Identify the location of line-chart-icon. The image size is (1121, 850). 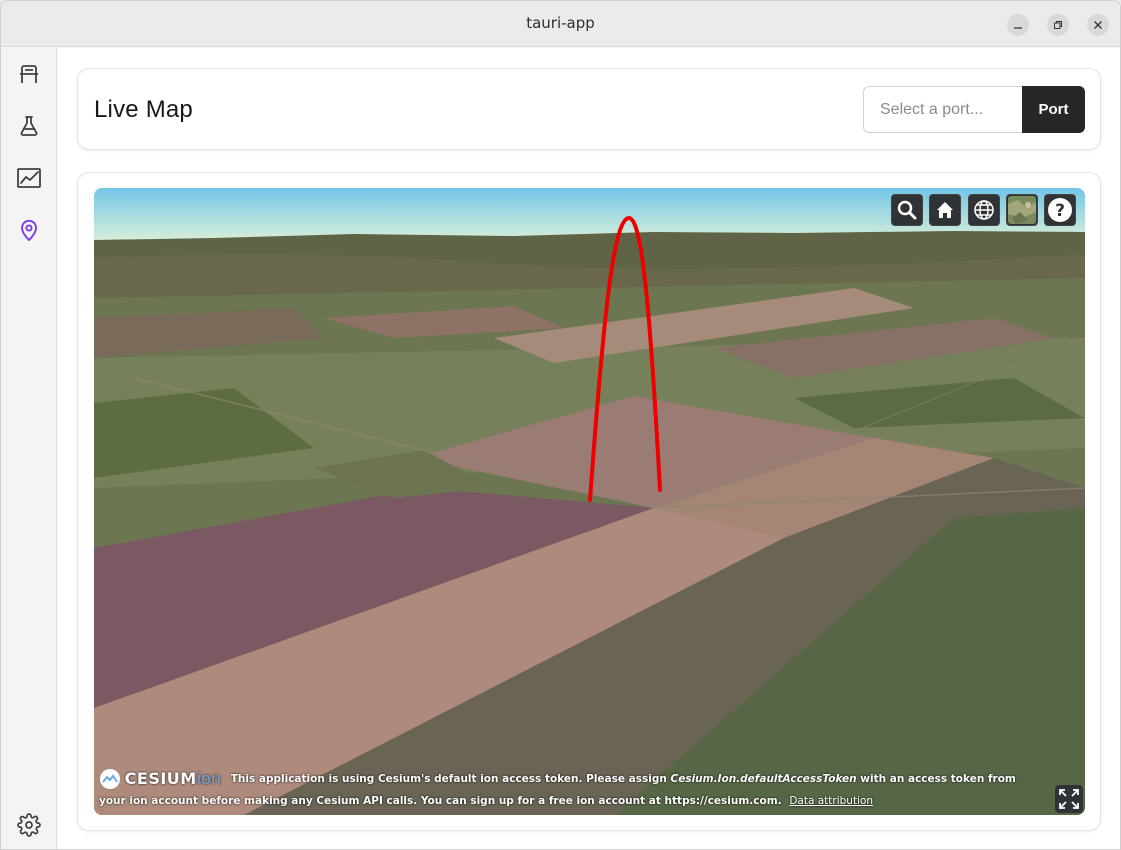
(29, 178).